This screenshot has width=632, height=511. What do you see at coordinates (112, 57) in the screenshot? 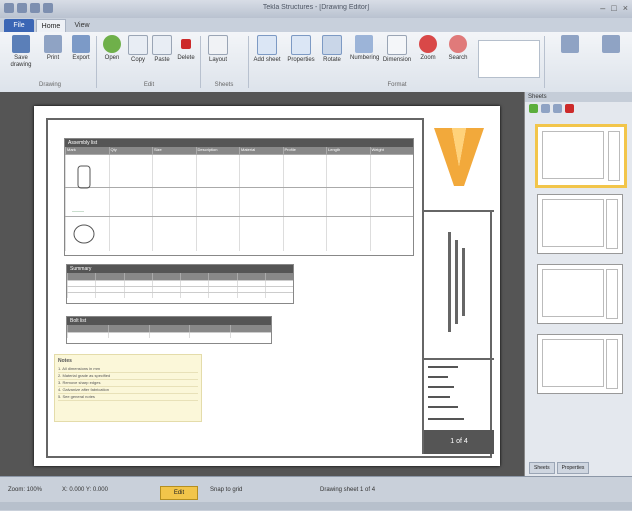
I see `open-button: Open` at bounding box center [112, 57].